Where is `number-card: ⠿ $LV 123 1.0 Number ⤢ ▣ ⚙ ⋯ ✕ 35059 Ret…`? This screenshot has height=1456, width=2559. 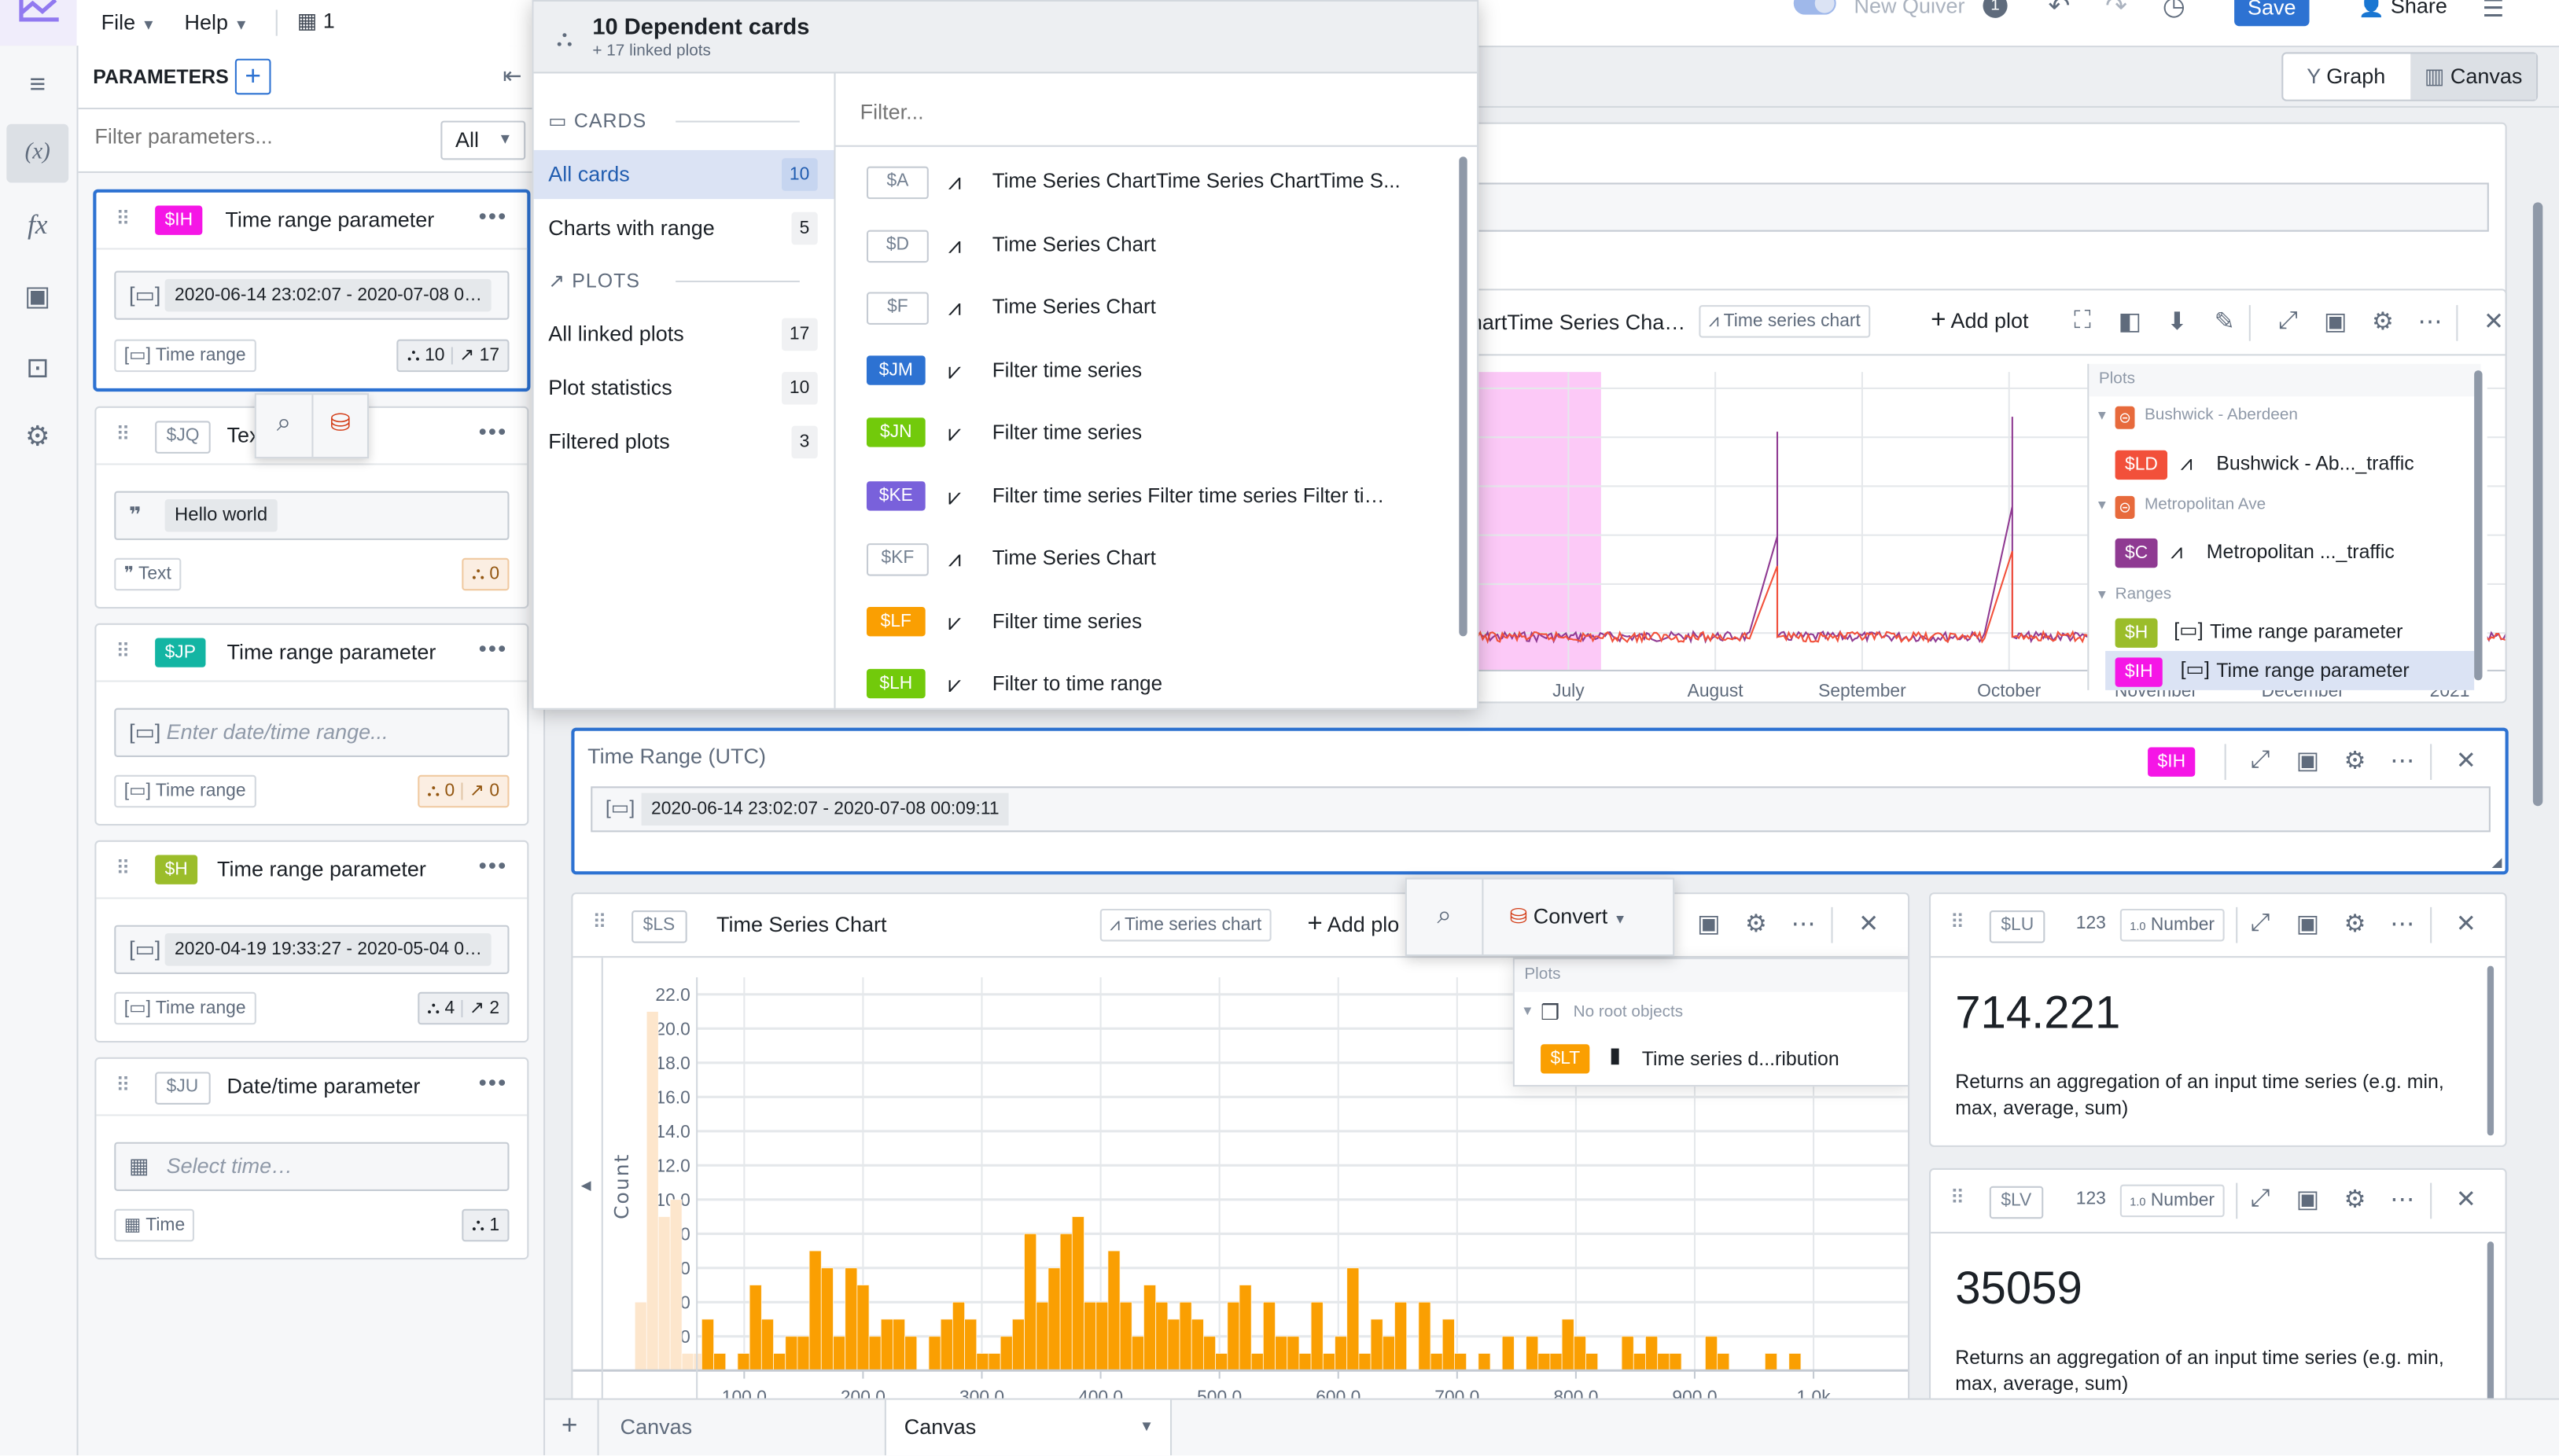 number-card: ⠿ $LV 123 1.0 Number ⤢ ▣ ⚙ ⋯ ✕ 35059 Ret… is located at coordinates (2218, 1300).